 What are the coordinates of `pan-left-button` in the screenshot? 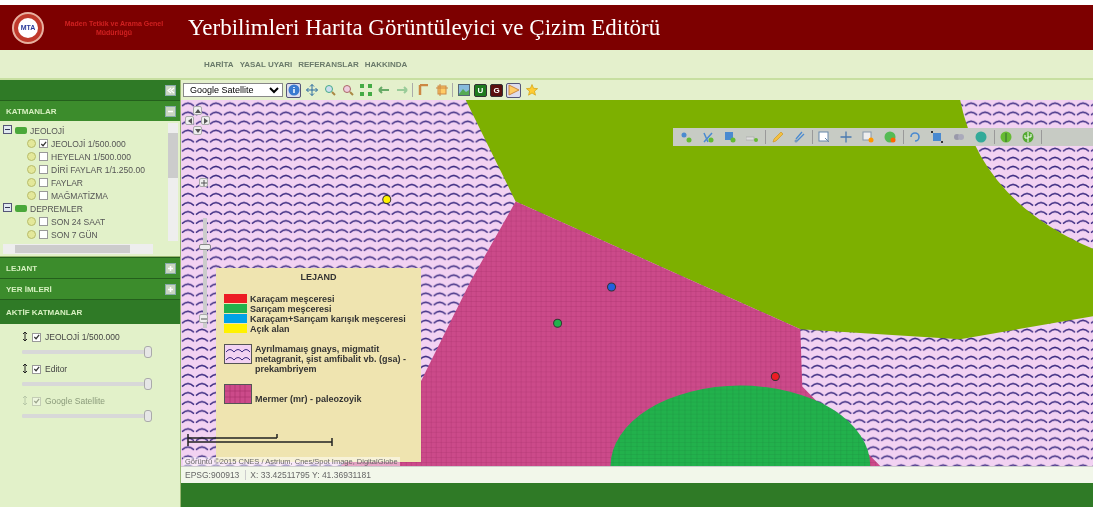 It's located at (189, 120).